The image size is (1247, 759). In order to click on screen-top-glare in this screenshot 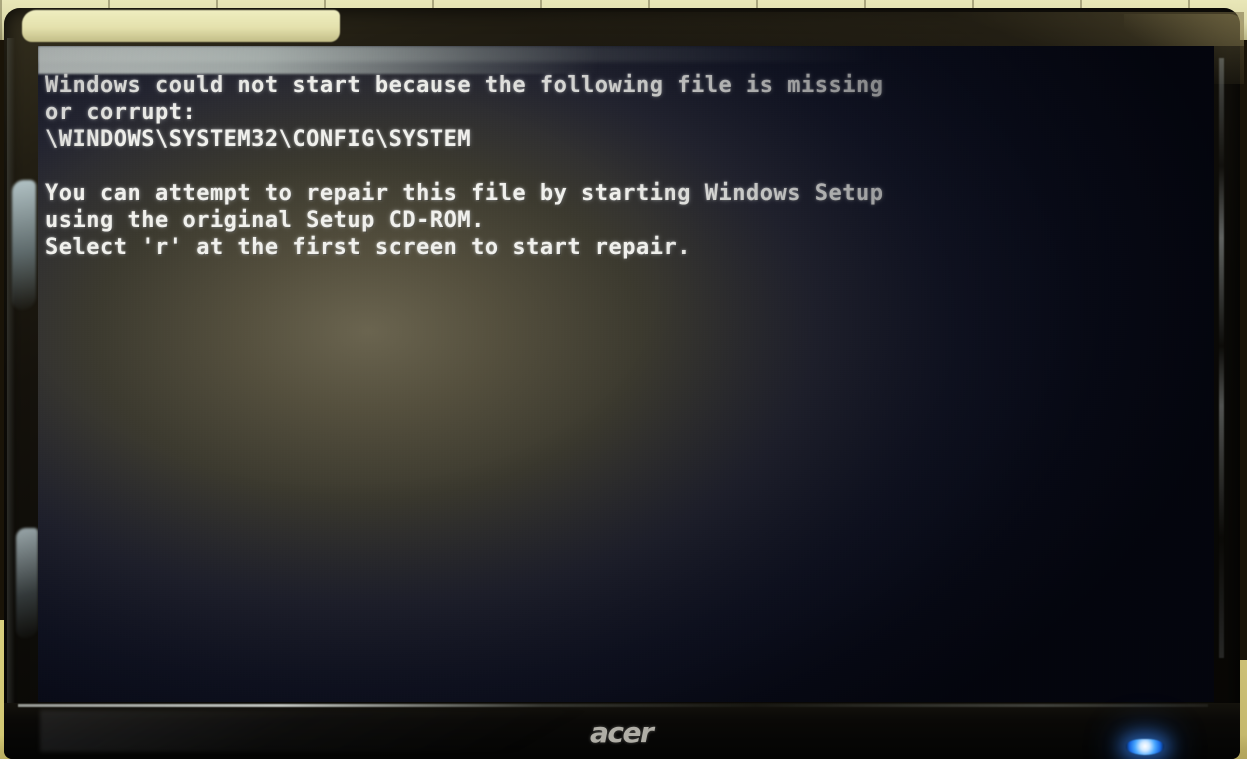, I will do `click(318, 60)`.